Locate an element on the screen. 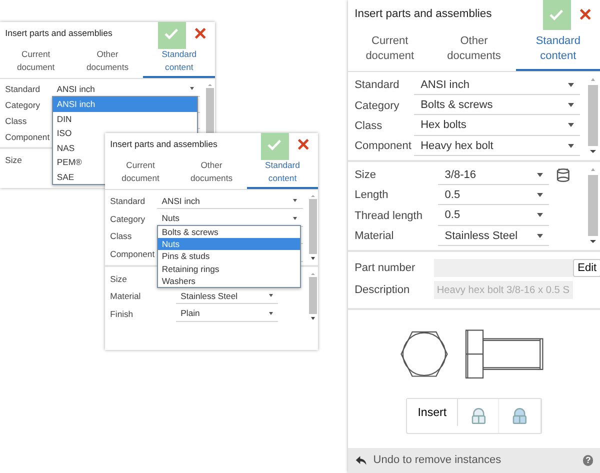 The image size is (600, 473). field-label: Part number is located at coordinates (385, 268).